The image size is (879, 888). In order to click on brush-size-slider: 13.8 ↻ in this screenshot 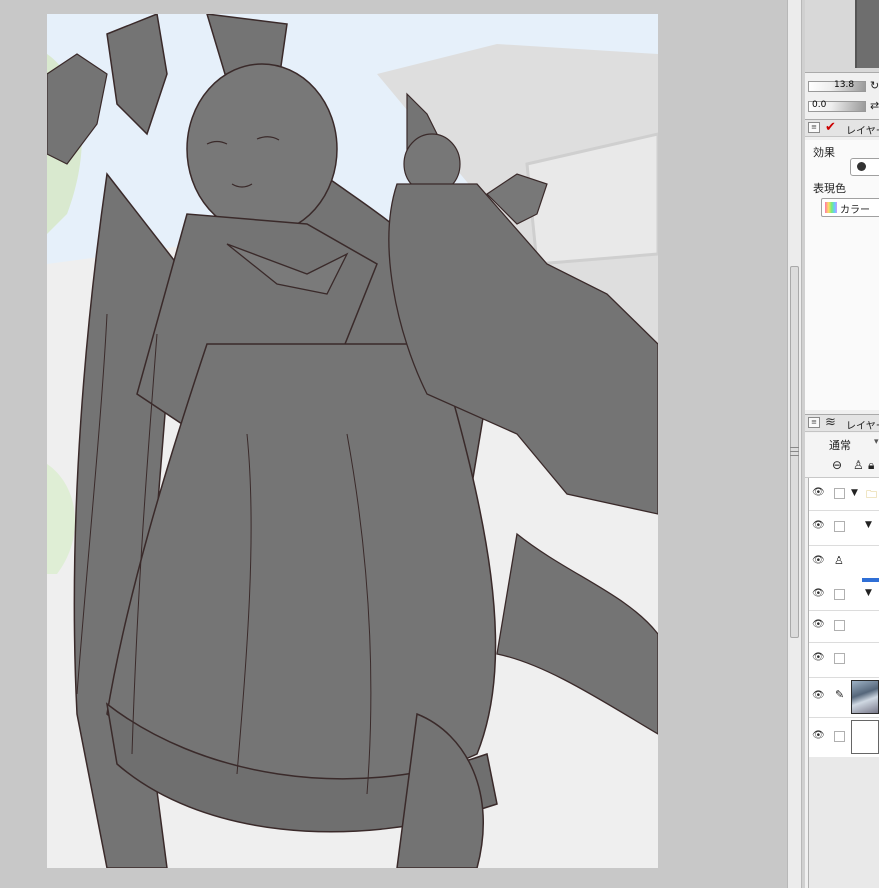, I will do `click(843, 86)`.